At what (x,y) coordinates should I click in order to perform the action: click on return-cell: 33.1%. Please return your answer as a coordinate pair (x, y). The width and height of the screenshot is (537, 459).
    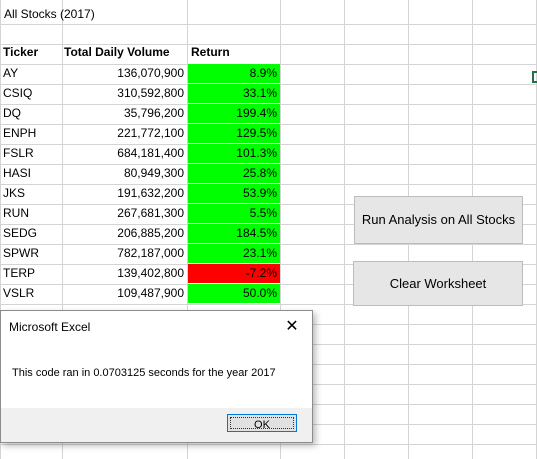
    Looking at the image, I should click on (234, 93).